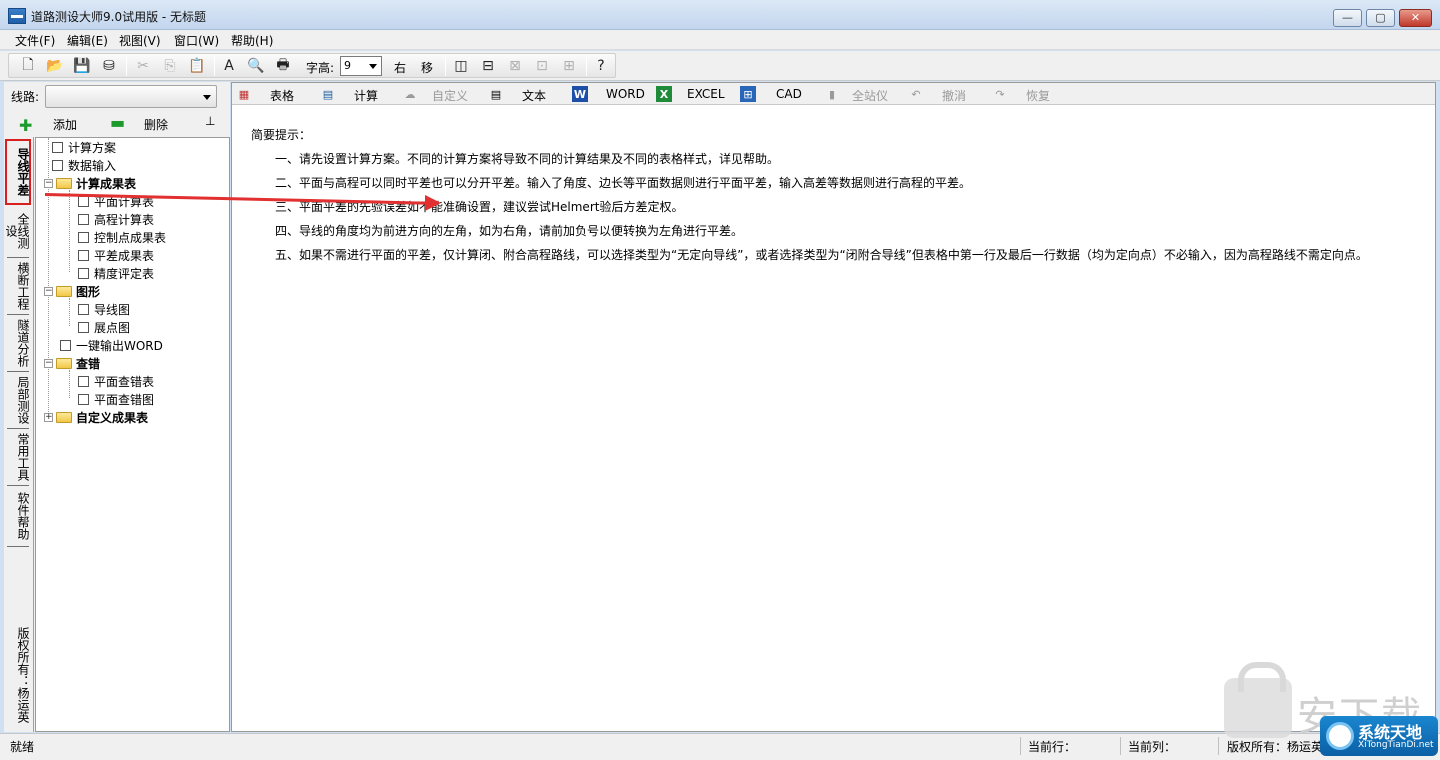  I want to click on tree-folder: − 查错, so click(72, 363).